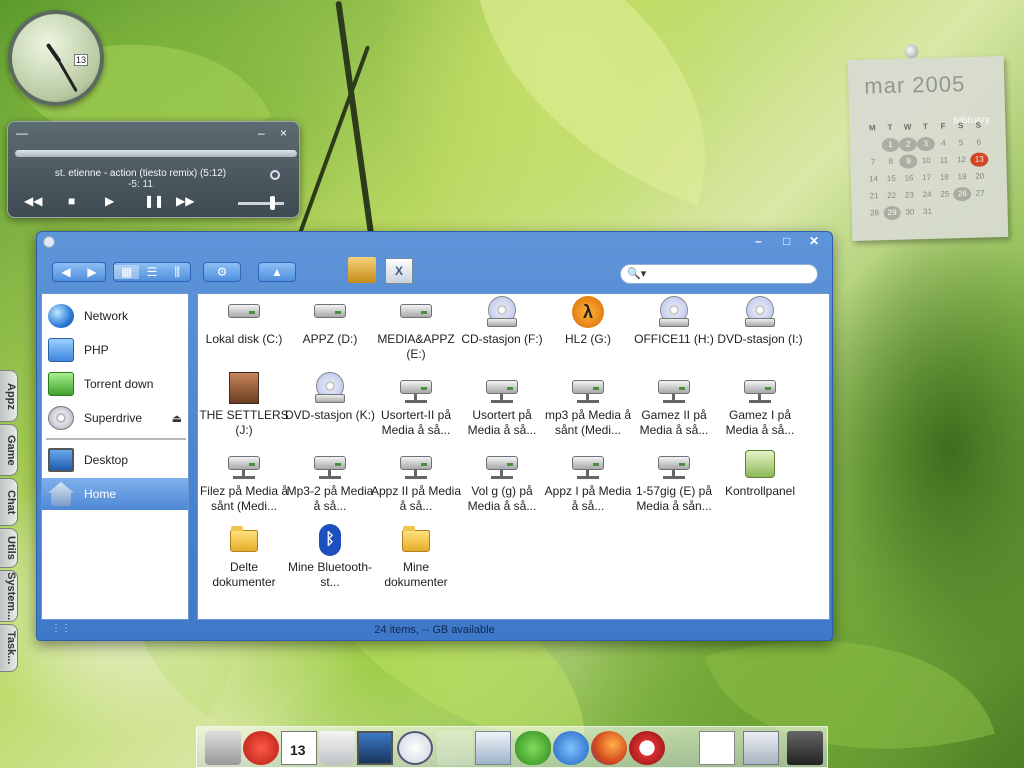  Describe the element at coordinates (127, 272) in the screenshot. I see `view-icons-button: ▦` at that location.